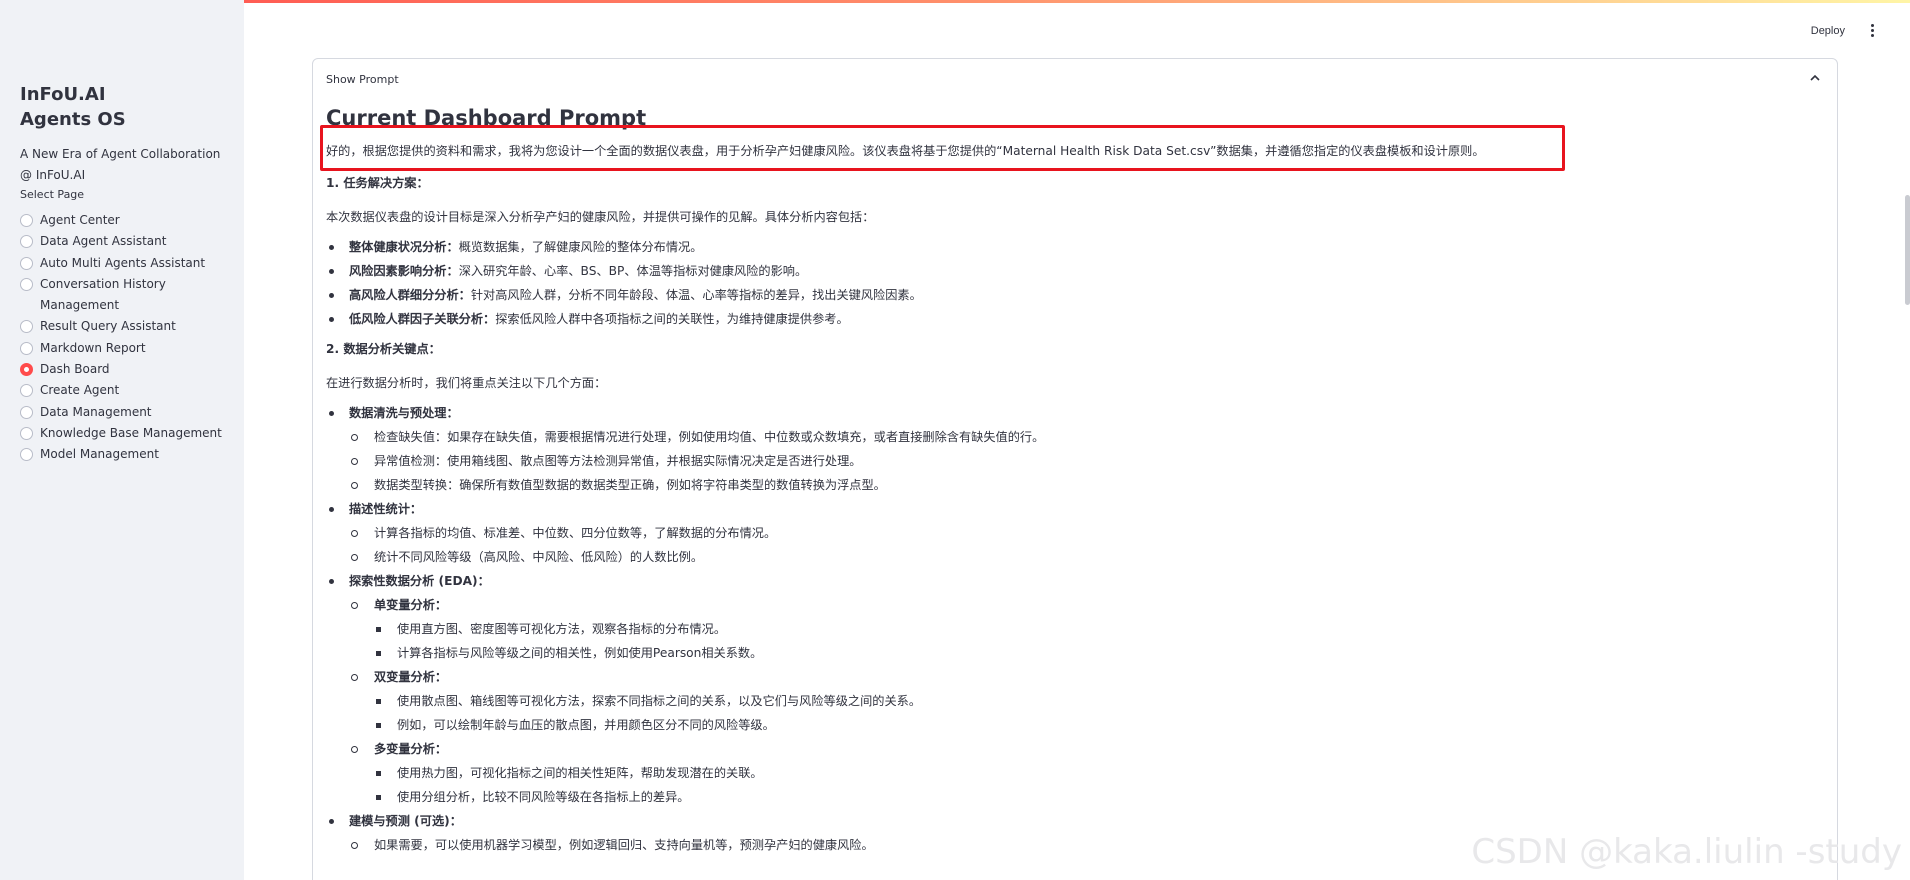 The width and height of the screenshot is (1910, 880). Describe the element at coordinates (103, 241) in the screenshot. I see `nav-item-label: Data Agent Assistant` at that location.